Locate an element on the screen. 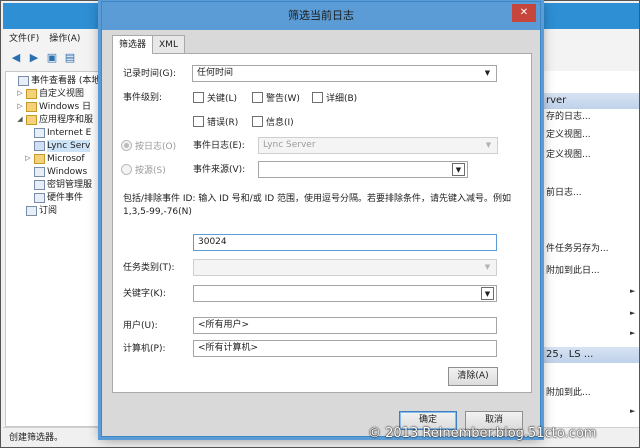 The width and height of the screenshot is (640, 448). logged-value: 任何时间 is located at coordinates (215, 73).